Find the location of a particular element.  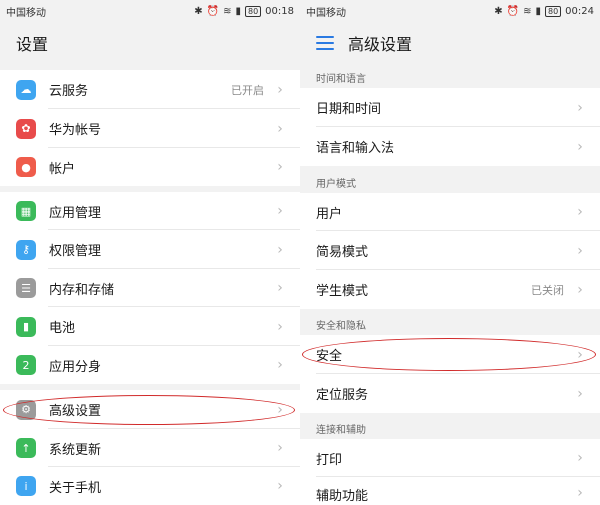

settings-item-storage: ☰ 内存和存储 › is located at coordinates (150, 288).